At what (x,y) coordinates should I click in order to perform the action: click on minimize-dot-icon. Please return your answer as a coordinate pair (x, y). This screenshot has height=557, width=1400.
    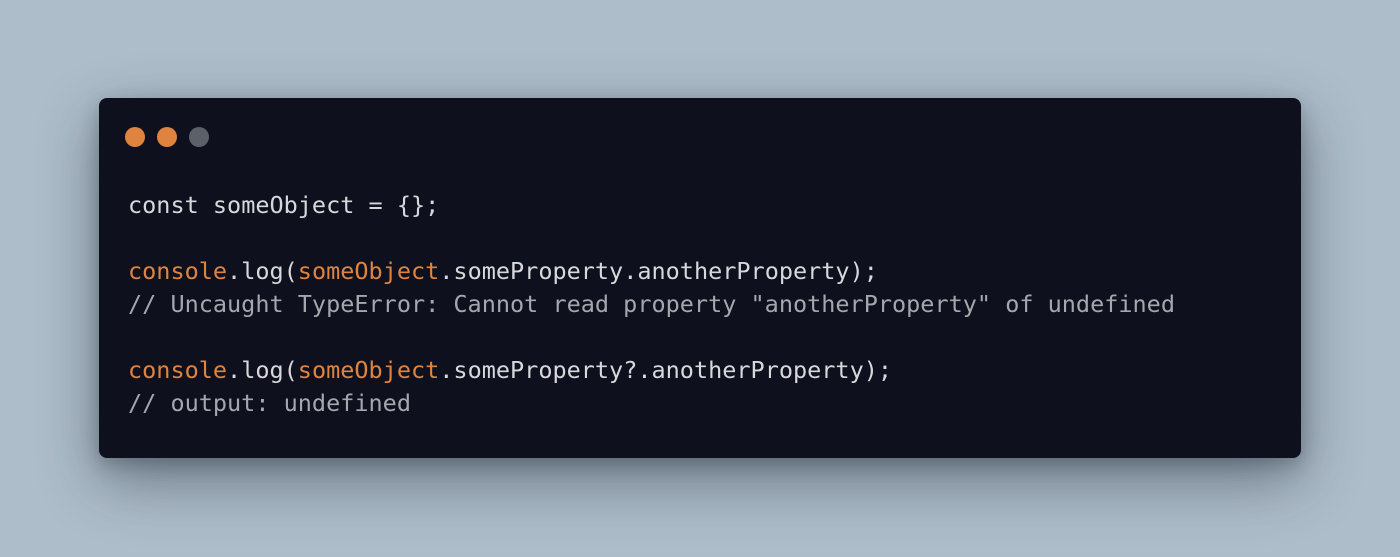
    Looking at the image, I should click on (167, 137).